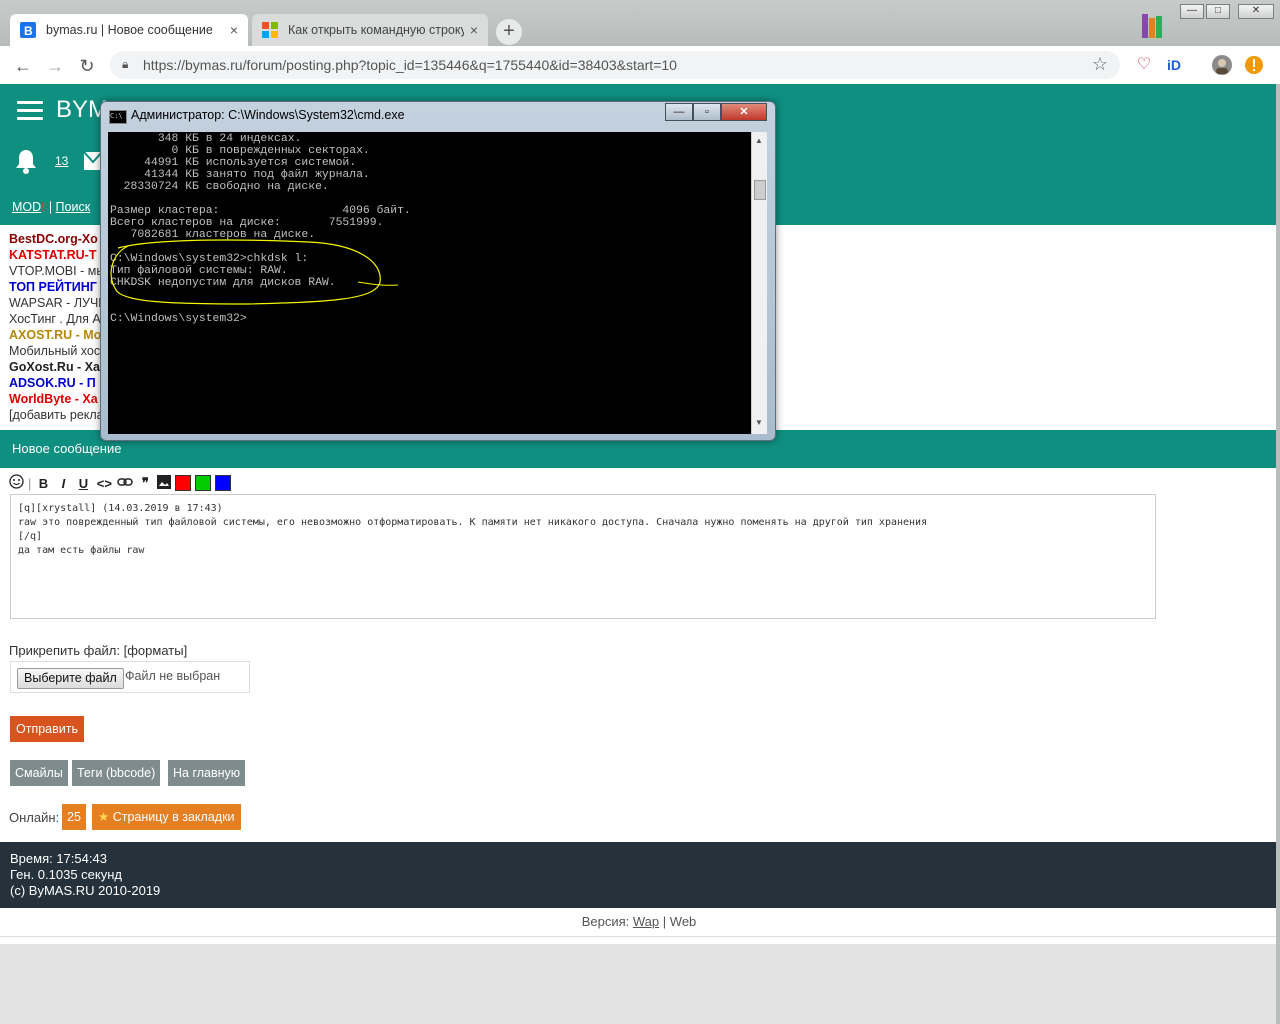 The image size is (1280, 1024). I want to click on ad-link: [добавить рекла, so click(59, 415).